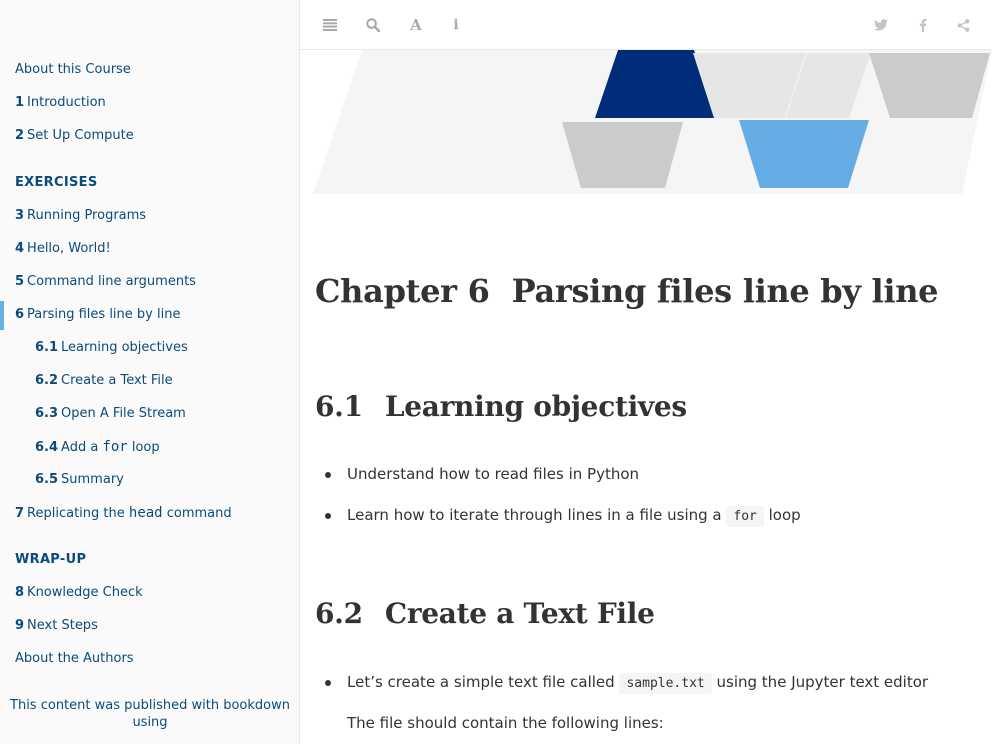 Image resolution: width=992 pixels, height=744 pixels. What do you see at coordinates (373, 25) in the screenshot?
I see `search-icon` at bounding box center [373, 25].